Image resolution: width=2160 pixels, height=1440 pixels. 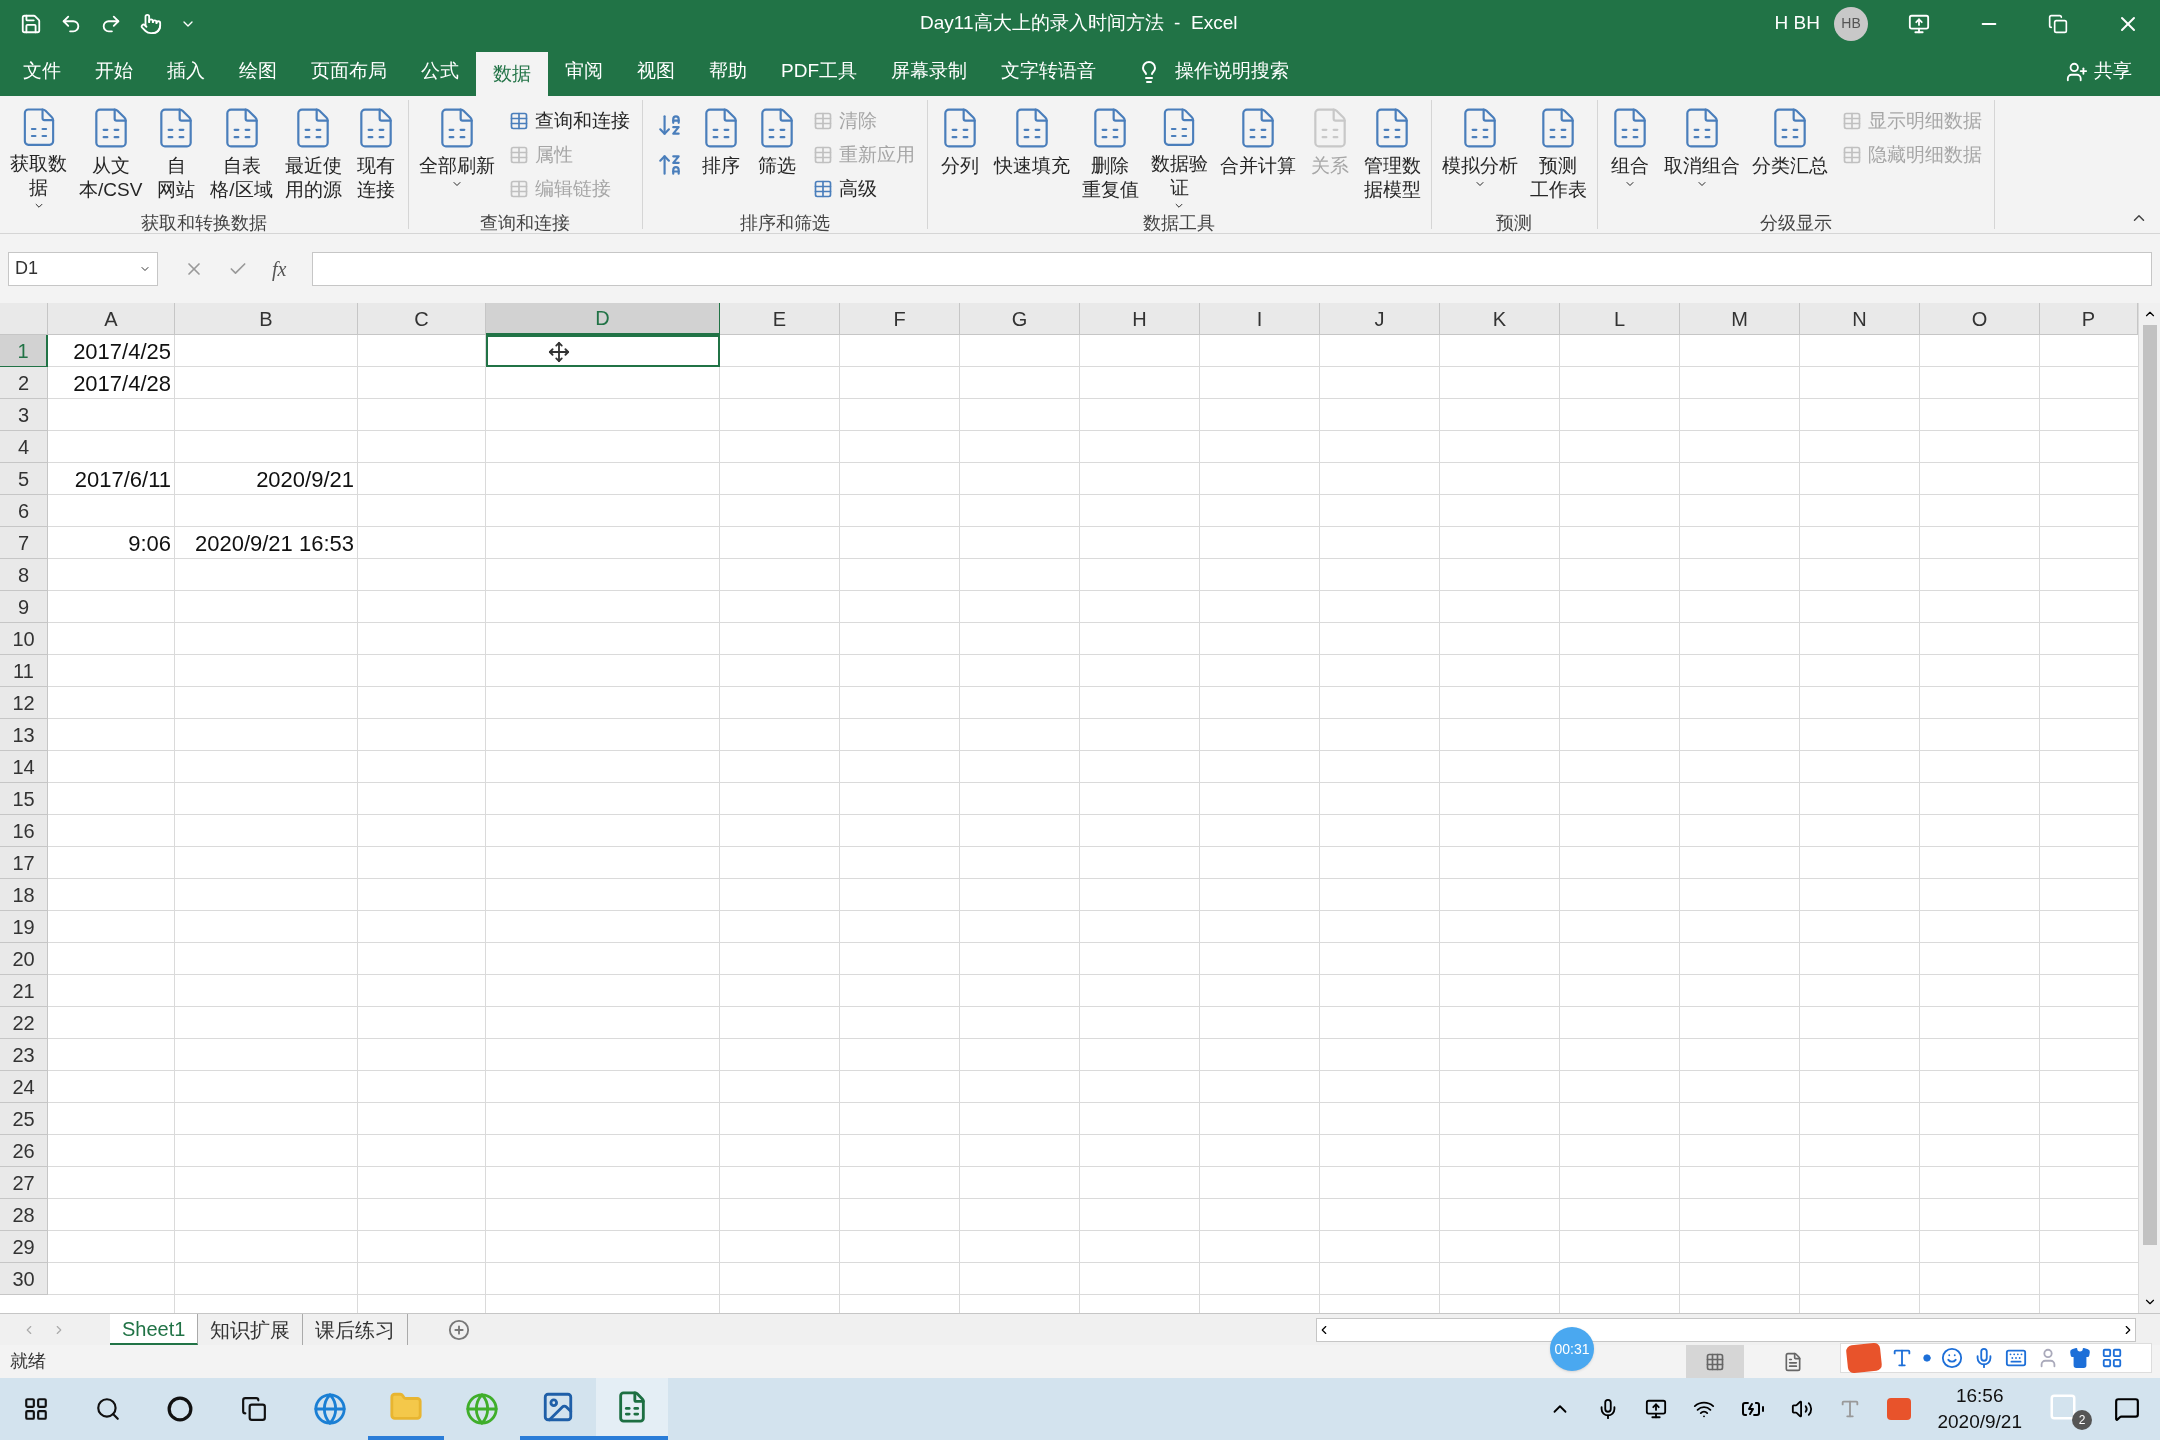 I want to click on ribbon-button: 数据验 证, so click(x=1179, y=156).